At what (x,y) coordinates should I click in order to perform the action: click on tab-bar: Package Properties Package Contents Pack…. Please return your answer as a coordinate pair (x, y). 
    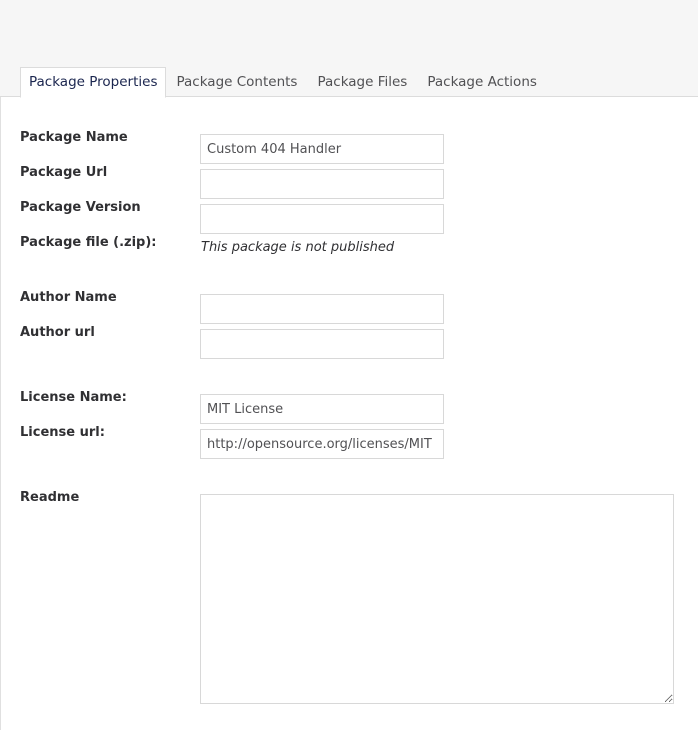
    Looking at the image, I should click on (283, 82).